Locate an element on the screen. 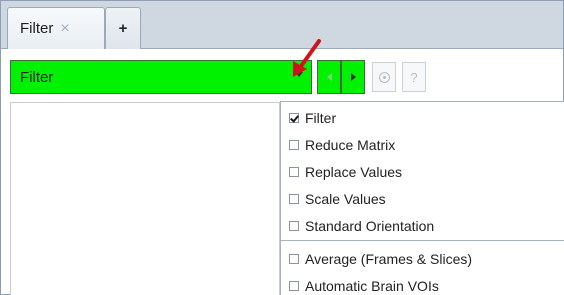 The image size is (564, 295). menu-item-label: Filter is located at coordinates (321, 117).